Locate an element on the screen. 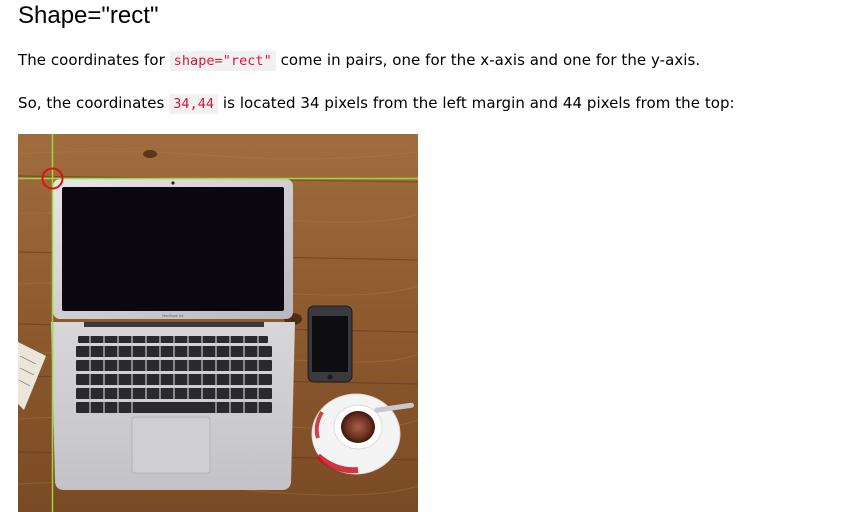 The width and height of the screenshot is (853, 512). paragraph-text-before: So, the coordinates is located at coordinates (94, 103).